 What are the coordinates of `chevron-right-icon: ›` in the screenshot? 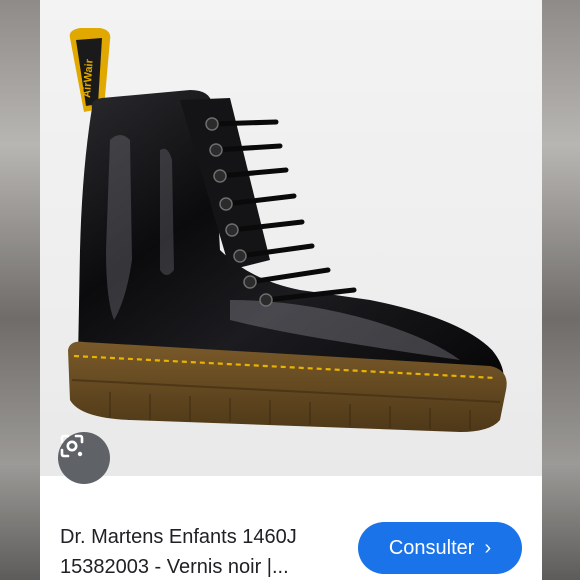 It's located at (488, 547).